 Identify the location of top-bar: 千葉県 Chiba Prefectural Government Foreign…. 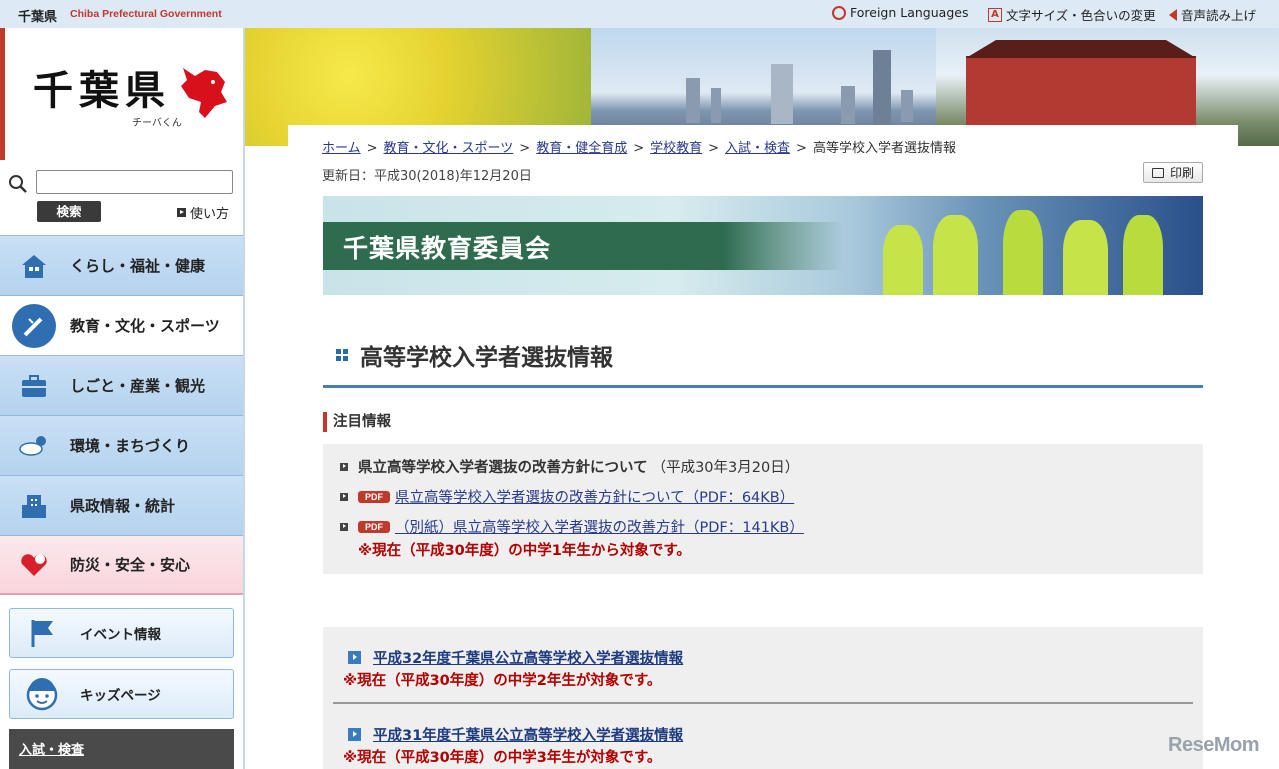
(639, 14).